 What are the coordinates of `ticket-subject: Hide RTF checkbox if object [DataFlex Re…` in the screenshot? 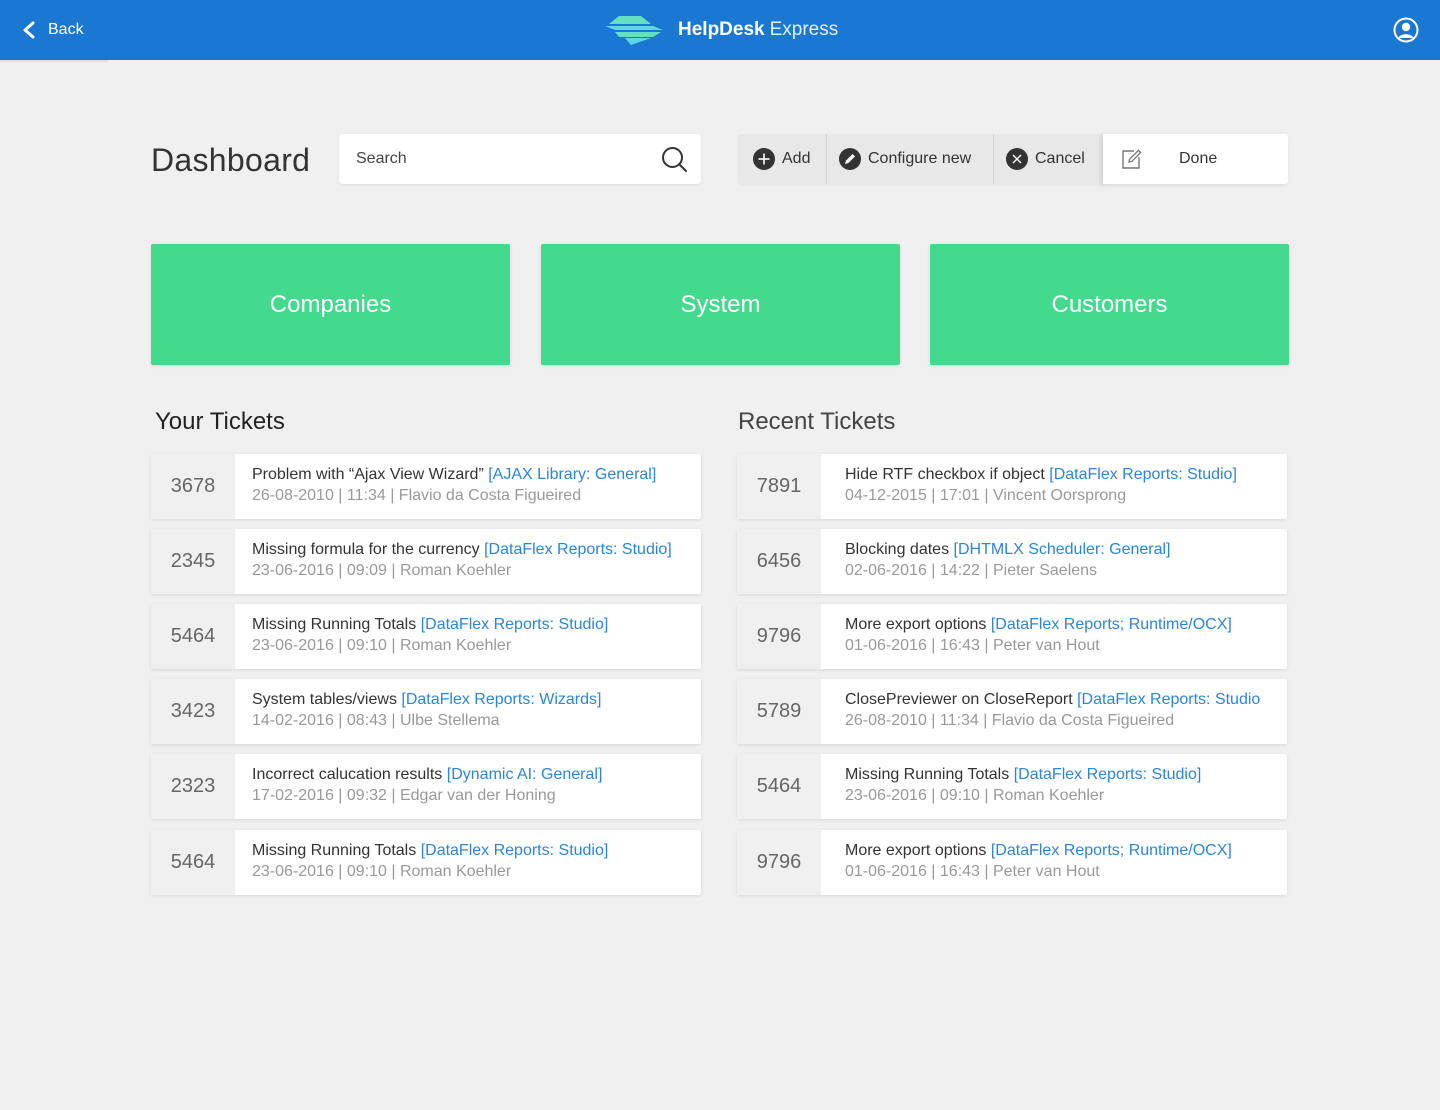 It's located at (1041, 474).